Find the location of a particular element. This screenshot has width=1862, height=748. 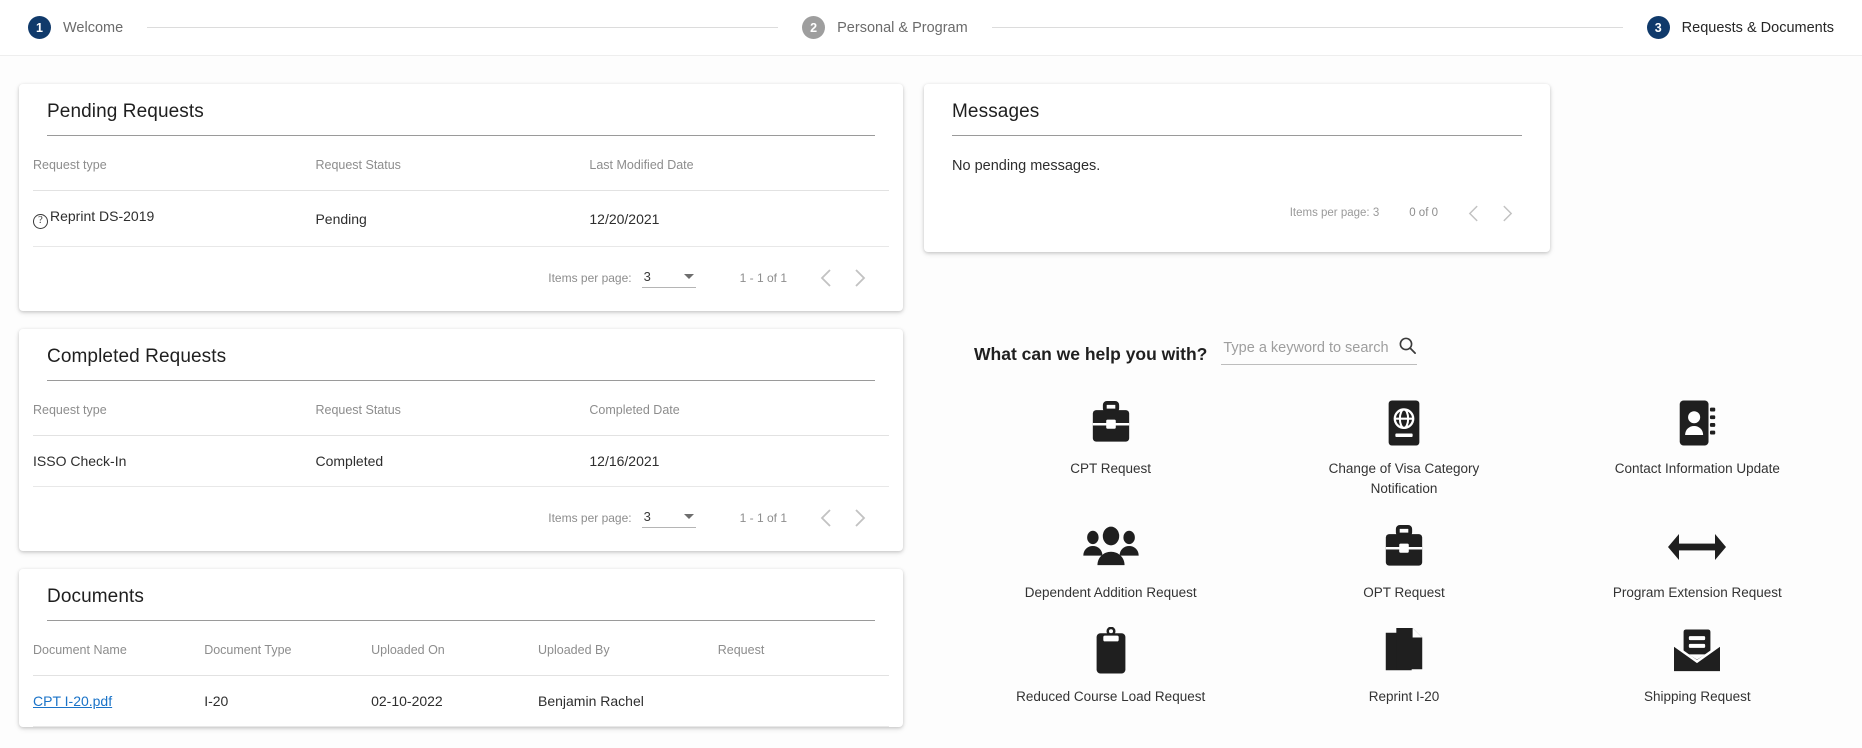

messages-title: Messages is located at coordinates (996, 111).